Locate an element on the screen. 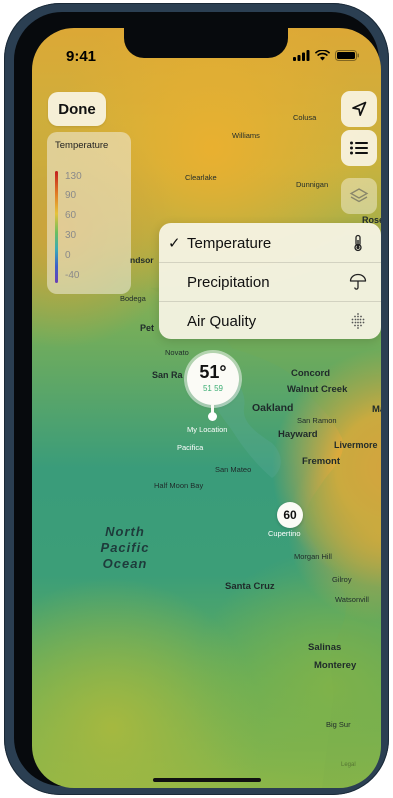  status-icons is located at coordinates (326, 55).